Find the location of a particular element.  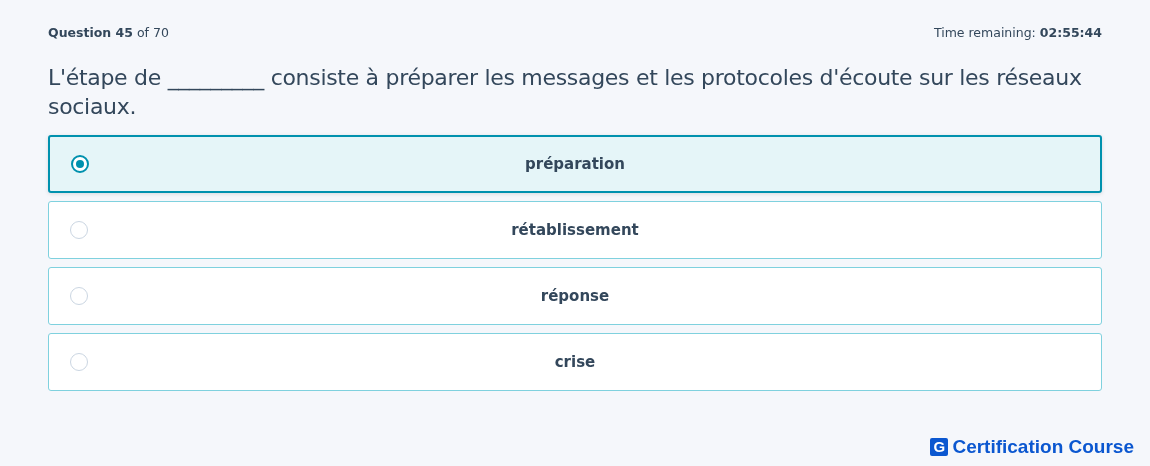

answer-option: réponse is located at coordinates (575, 296).